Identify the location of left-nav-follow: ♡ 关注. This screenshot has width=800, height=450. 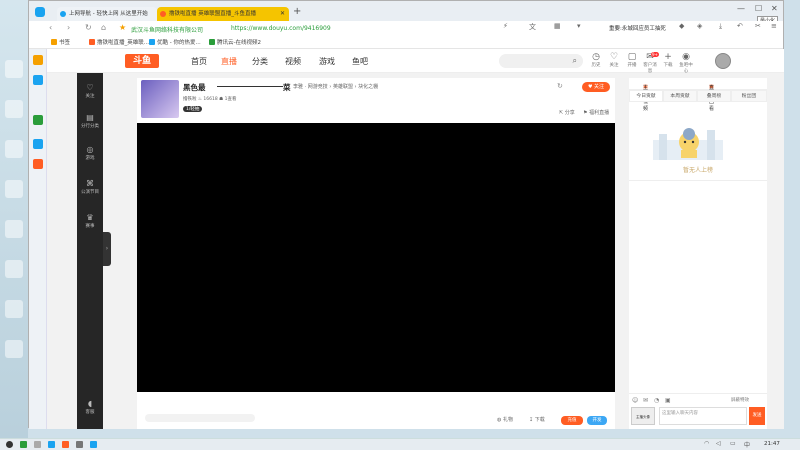
(90, 91).